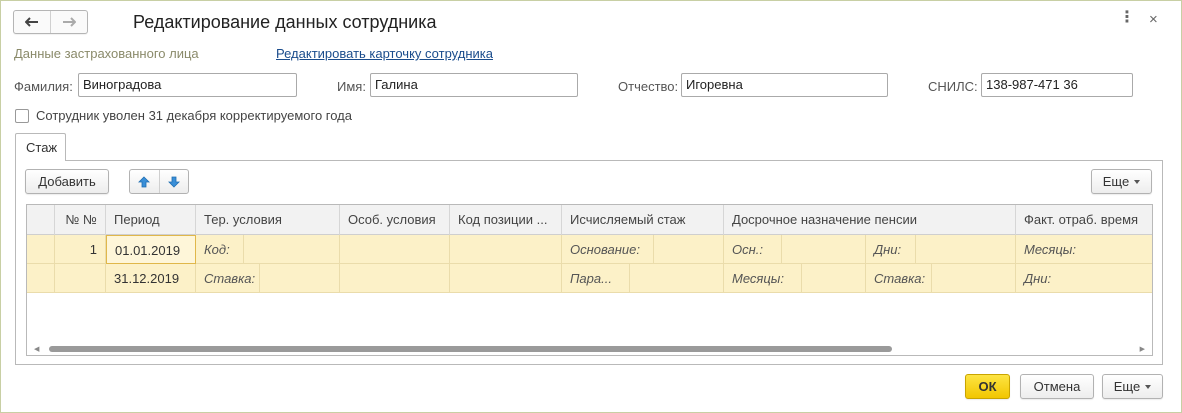 This screenshot has height=413, width=1182. What do you see at coordinates (1116, 181) in the screenshot?
I see `panel-more-label: Еще` at bounding box center [1116, 181].